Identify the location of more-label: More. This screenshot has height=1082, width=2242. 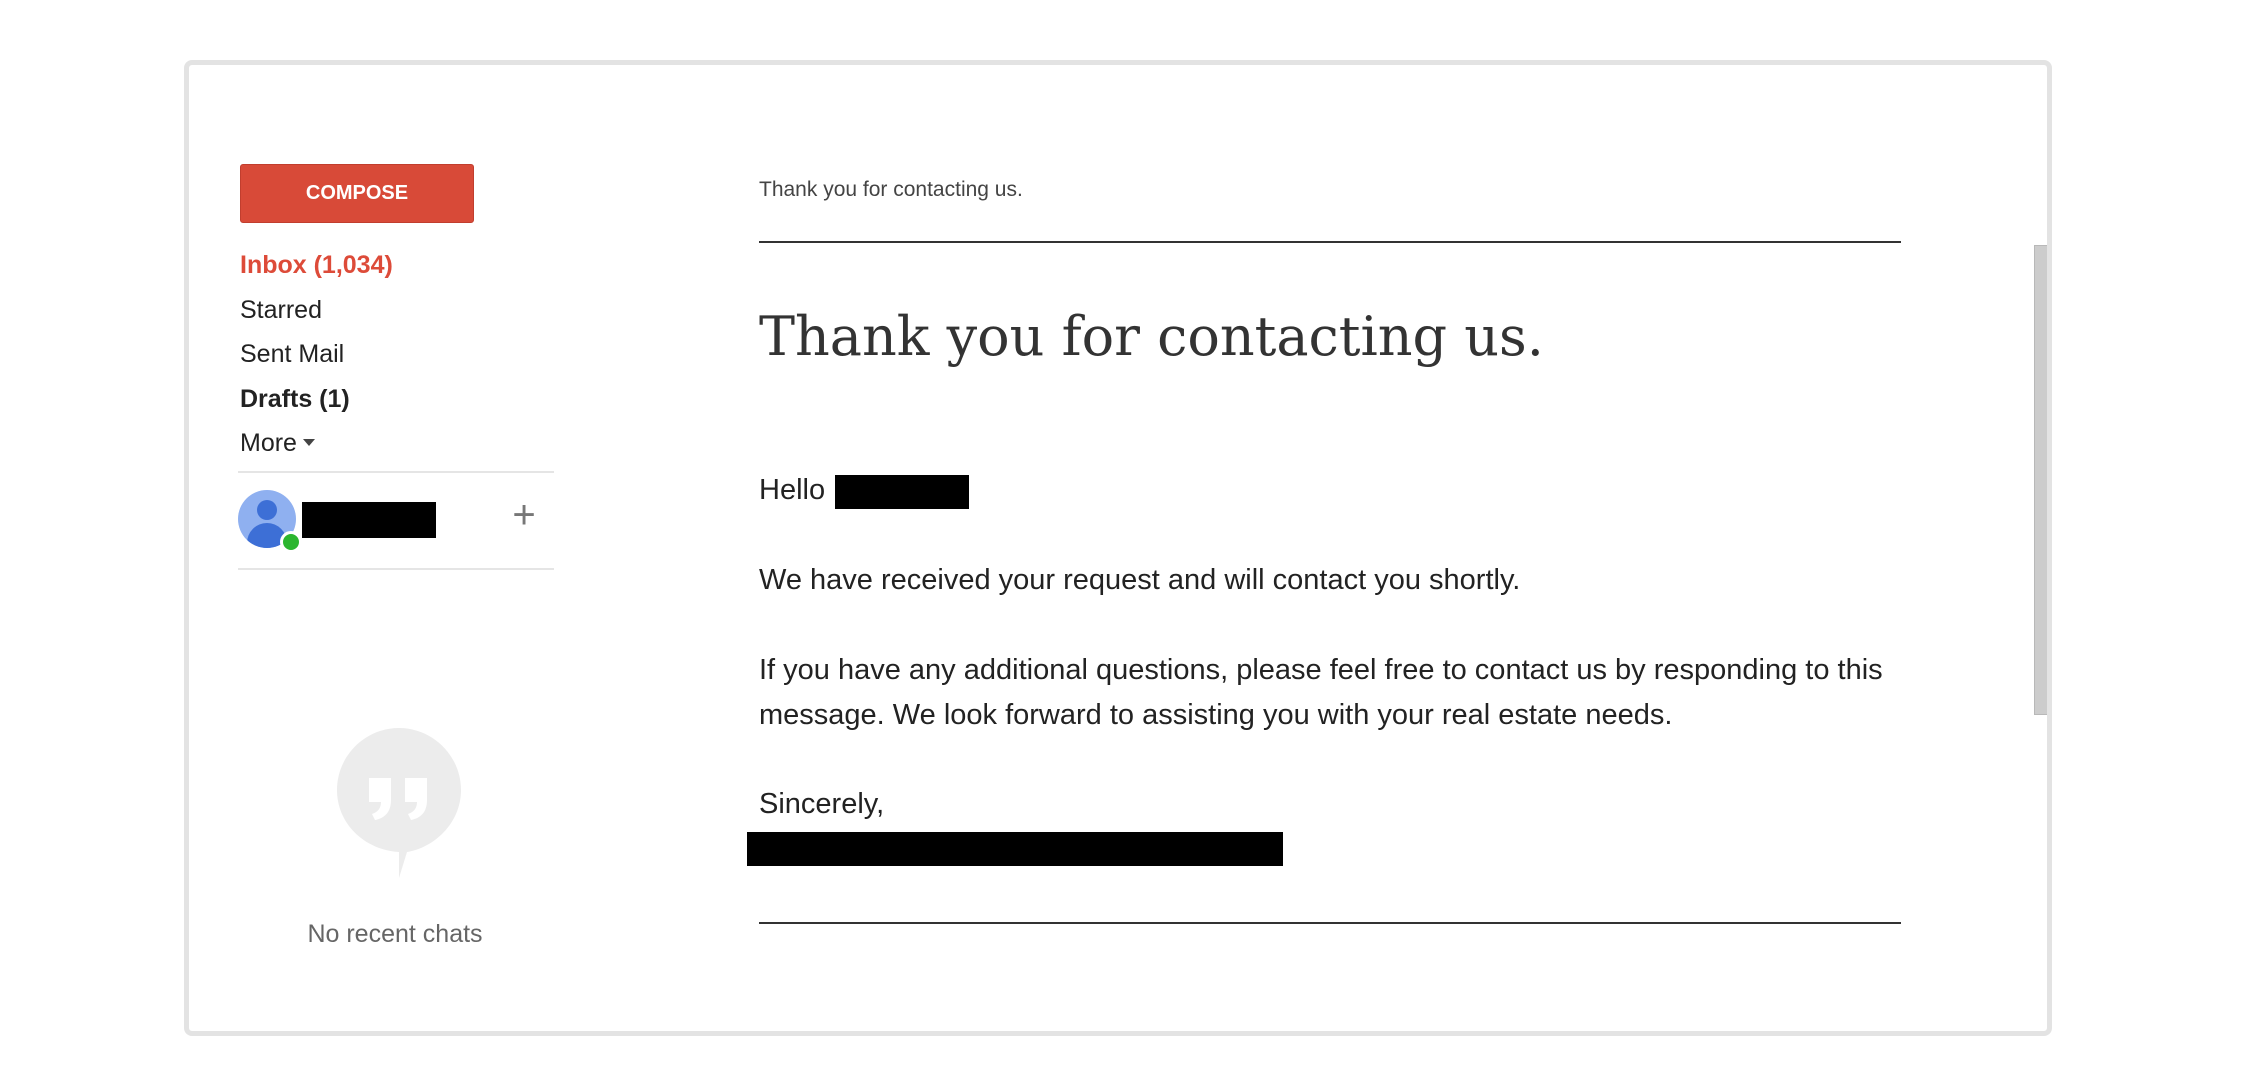
(268, 443).